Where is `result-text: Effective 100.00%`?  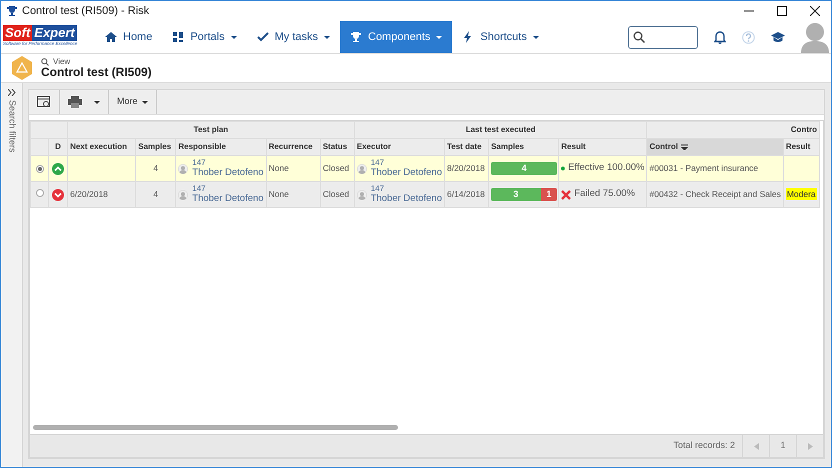 result-text: Effective 100.00% is located at coordinates (606, 168).